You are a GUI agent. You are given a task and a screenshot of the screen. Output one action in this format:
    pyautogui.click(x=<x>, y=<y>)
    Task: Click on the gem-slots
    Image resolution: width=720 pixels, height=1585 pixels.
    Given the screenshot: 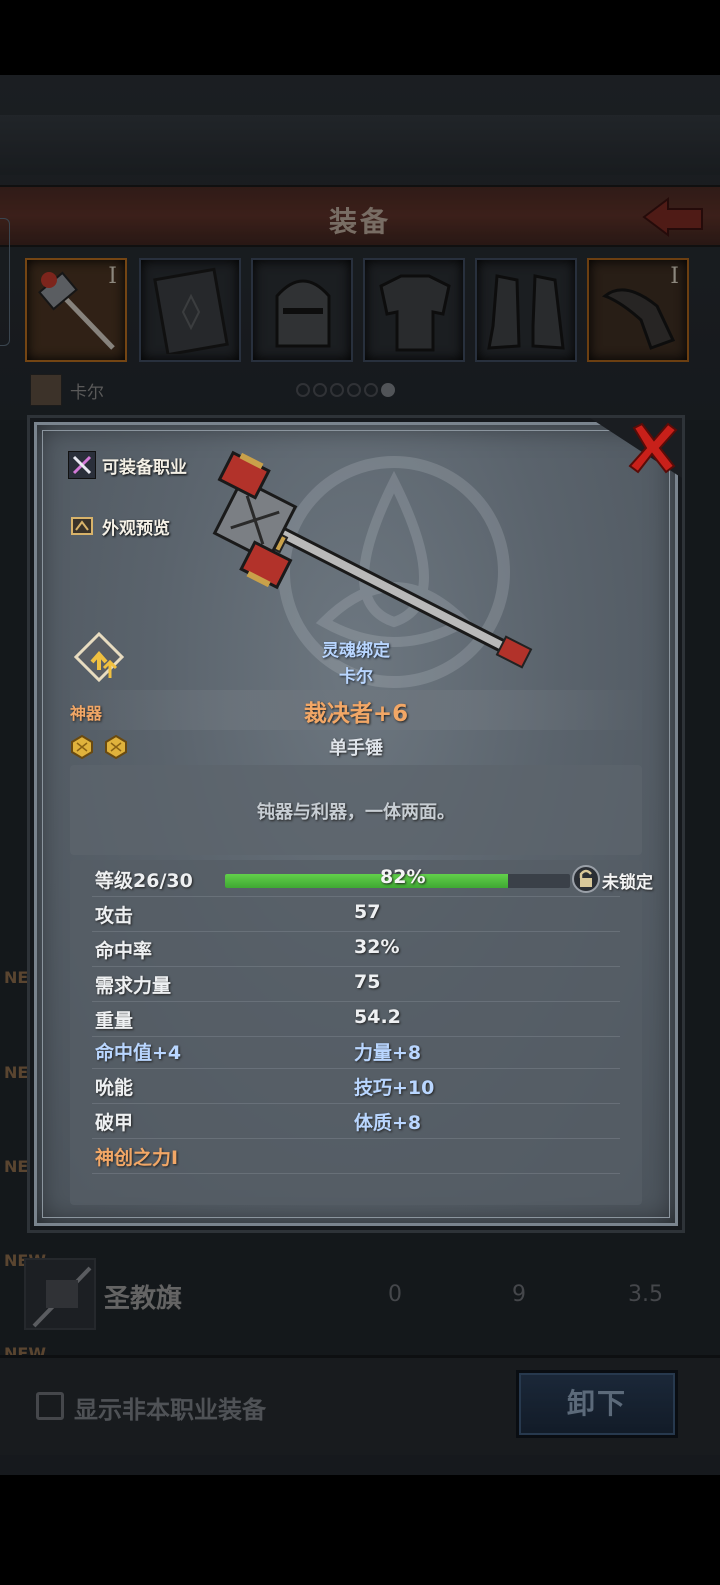 What is the action you would take?
    pyautogui.click(x=101, y=749)
    